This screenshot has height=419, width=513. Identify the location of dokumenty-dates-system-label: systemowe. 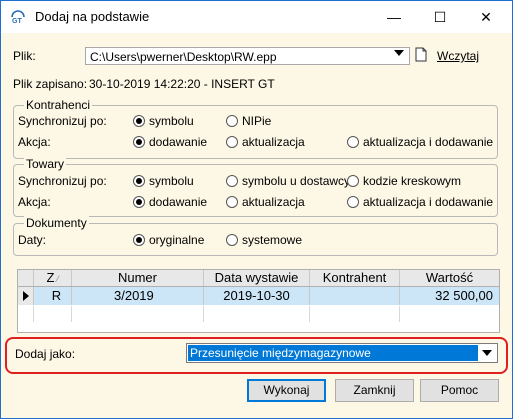
(272, 240).